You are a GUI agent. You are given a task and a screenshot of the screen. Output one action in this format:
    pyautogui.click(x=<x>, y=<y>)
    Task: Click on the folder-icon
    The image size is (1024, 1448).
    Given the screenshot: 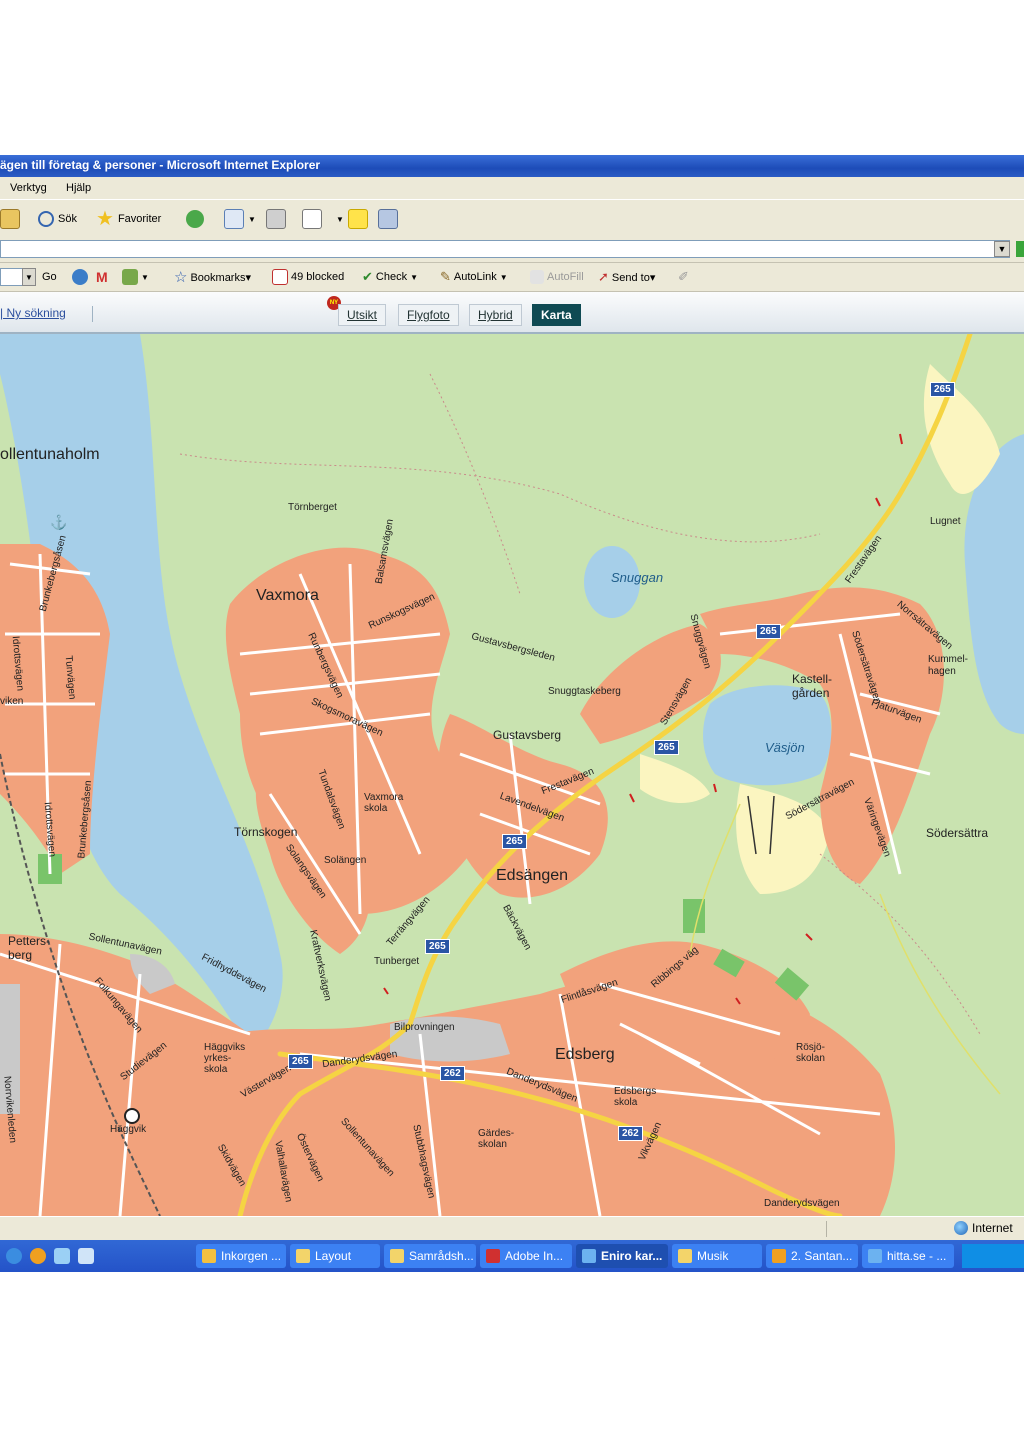 What is the action you would take?
    pyautogui.click(x=685, y=1256)
    